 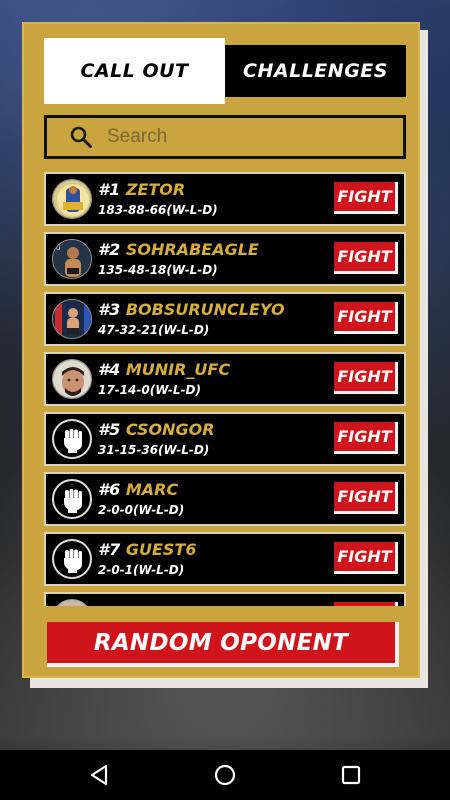 I want to click on player-row: #1 ZETOR 183-88-66(W-L-D) FIGHT, so click(x=225, y=199).